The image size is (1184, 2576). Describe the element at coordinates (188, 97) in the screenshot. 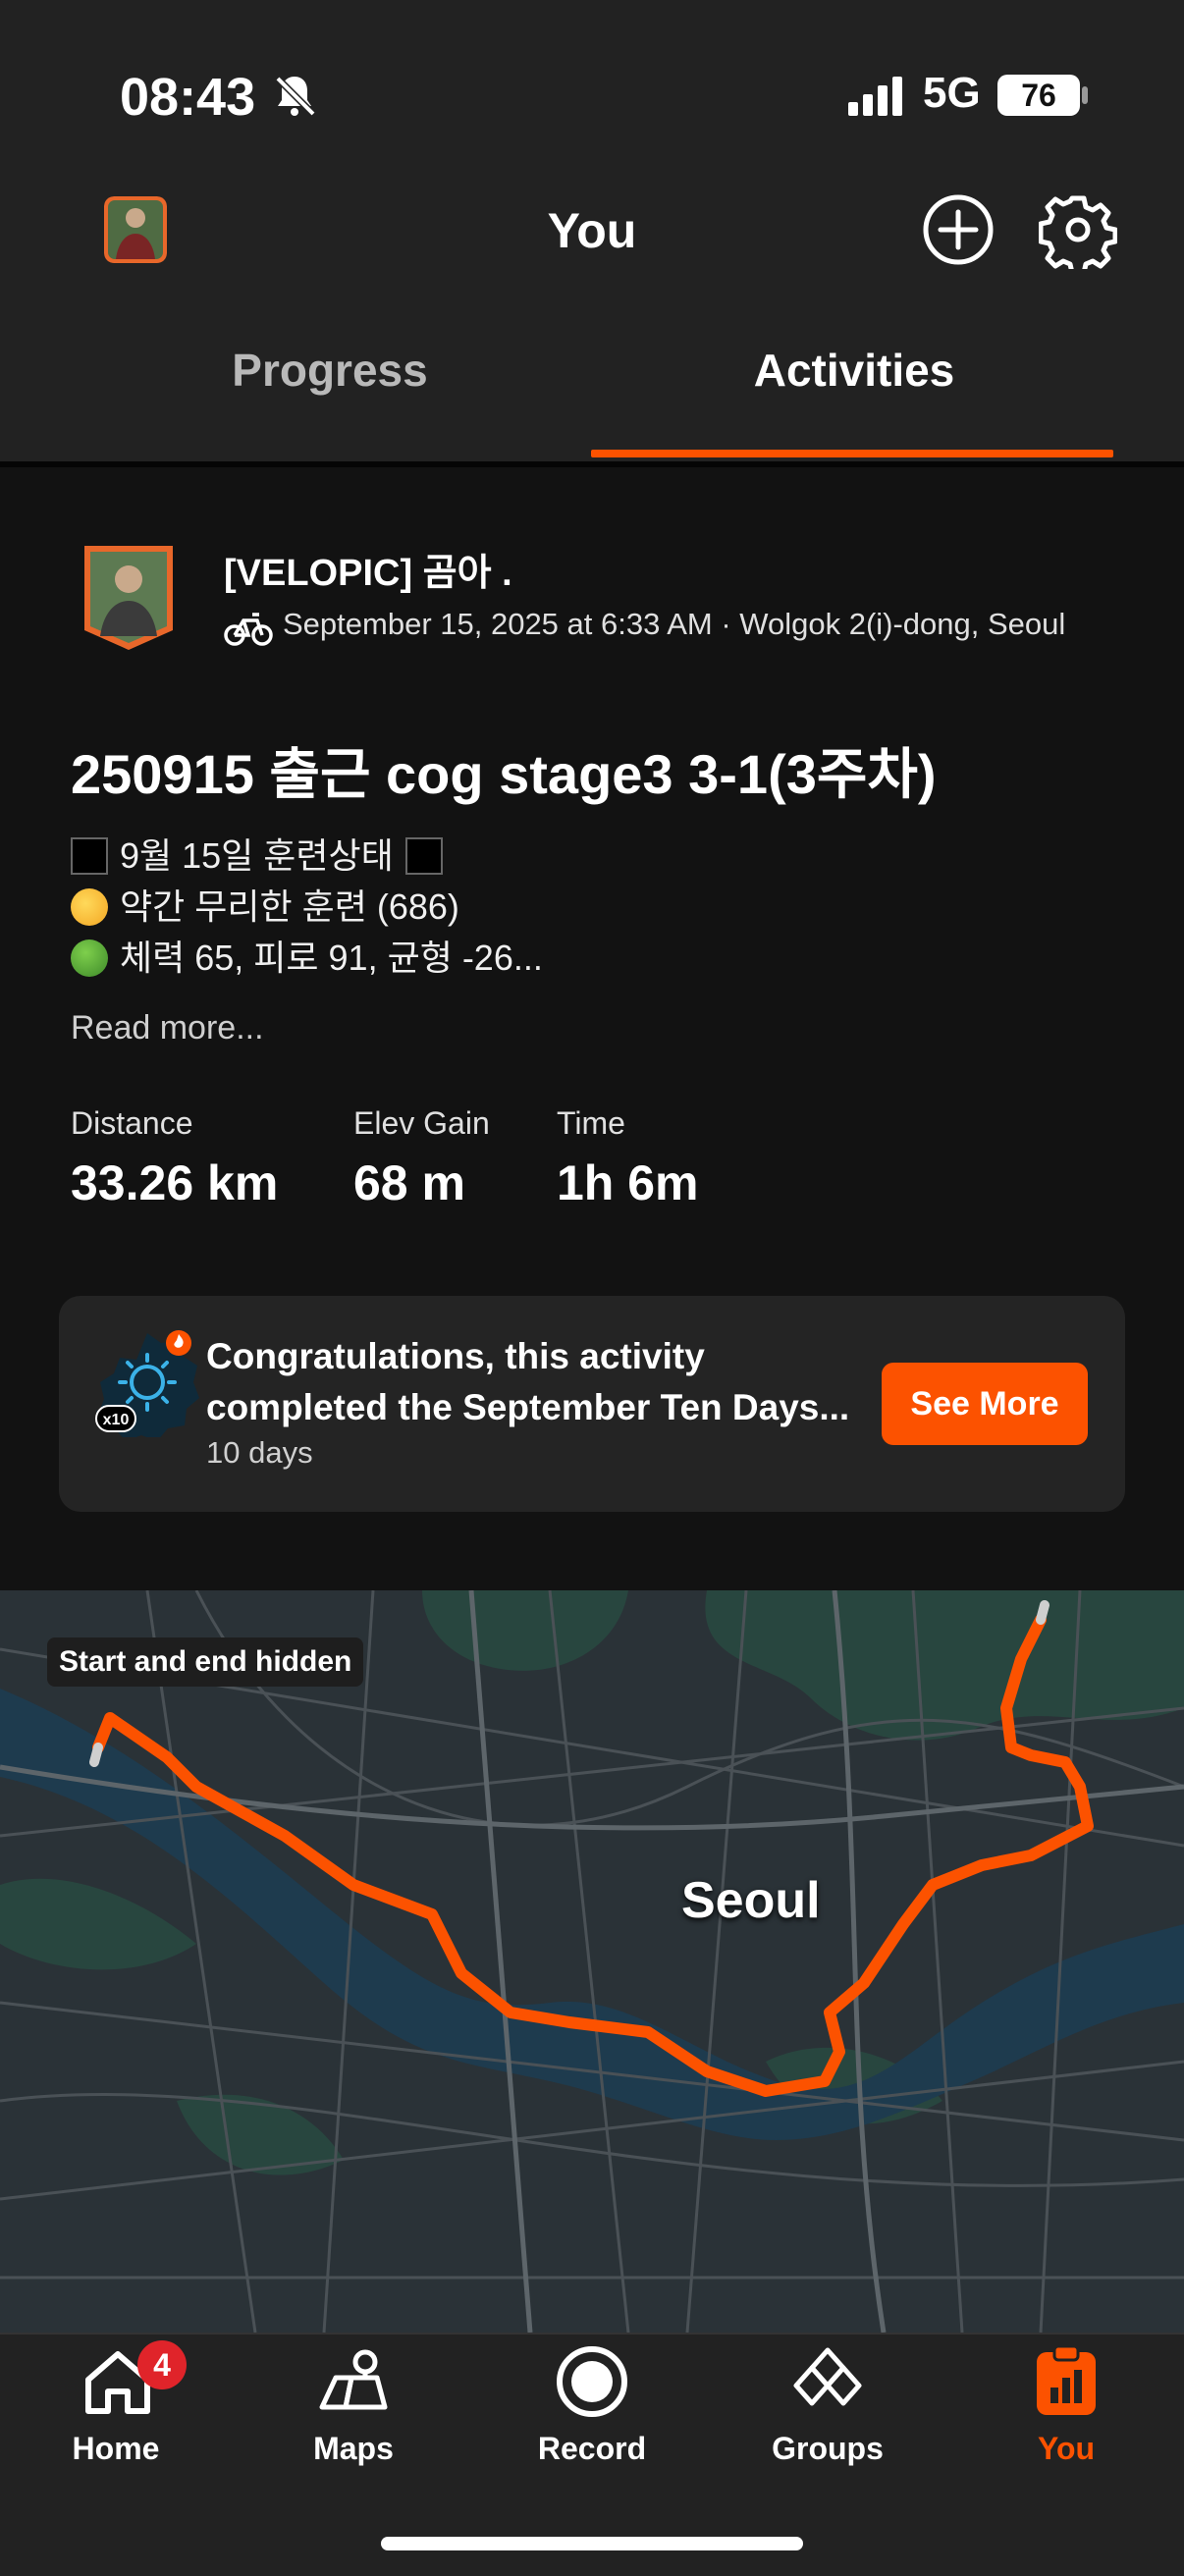

I see `status-time: 08:43` at that location.